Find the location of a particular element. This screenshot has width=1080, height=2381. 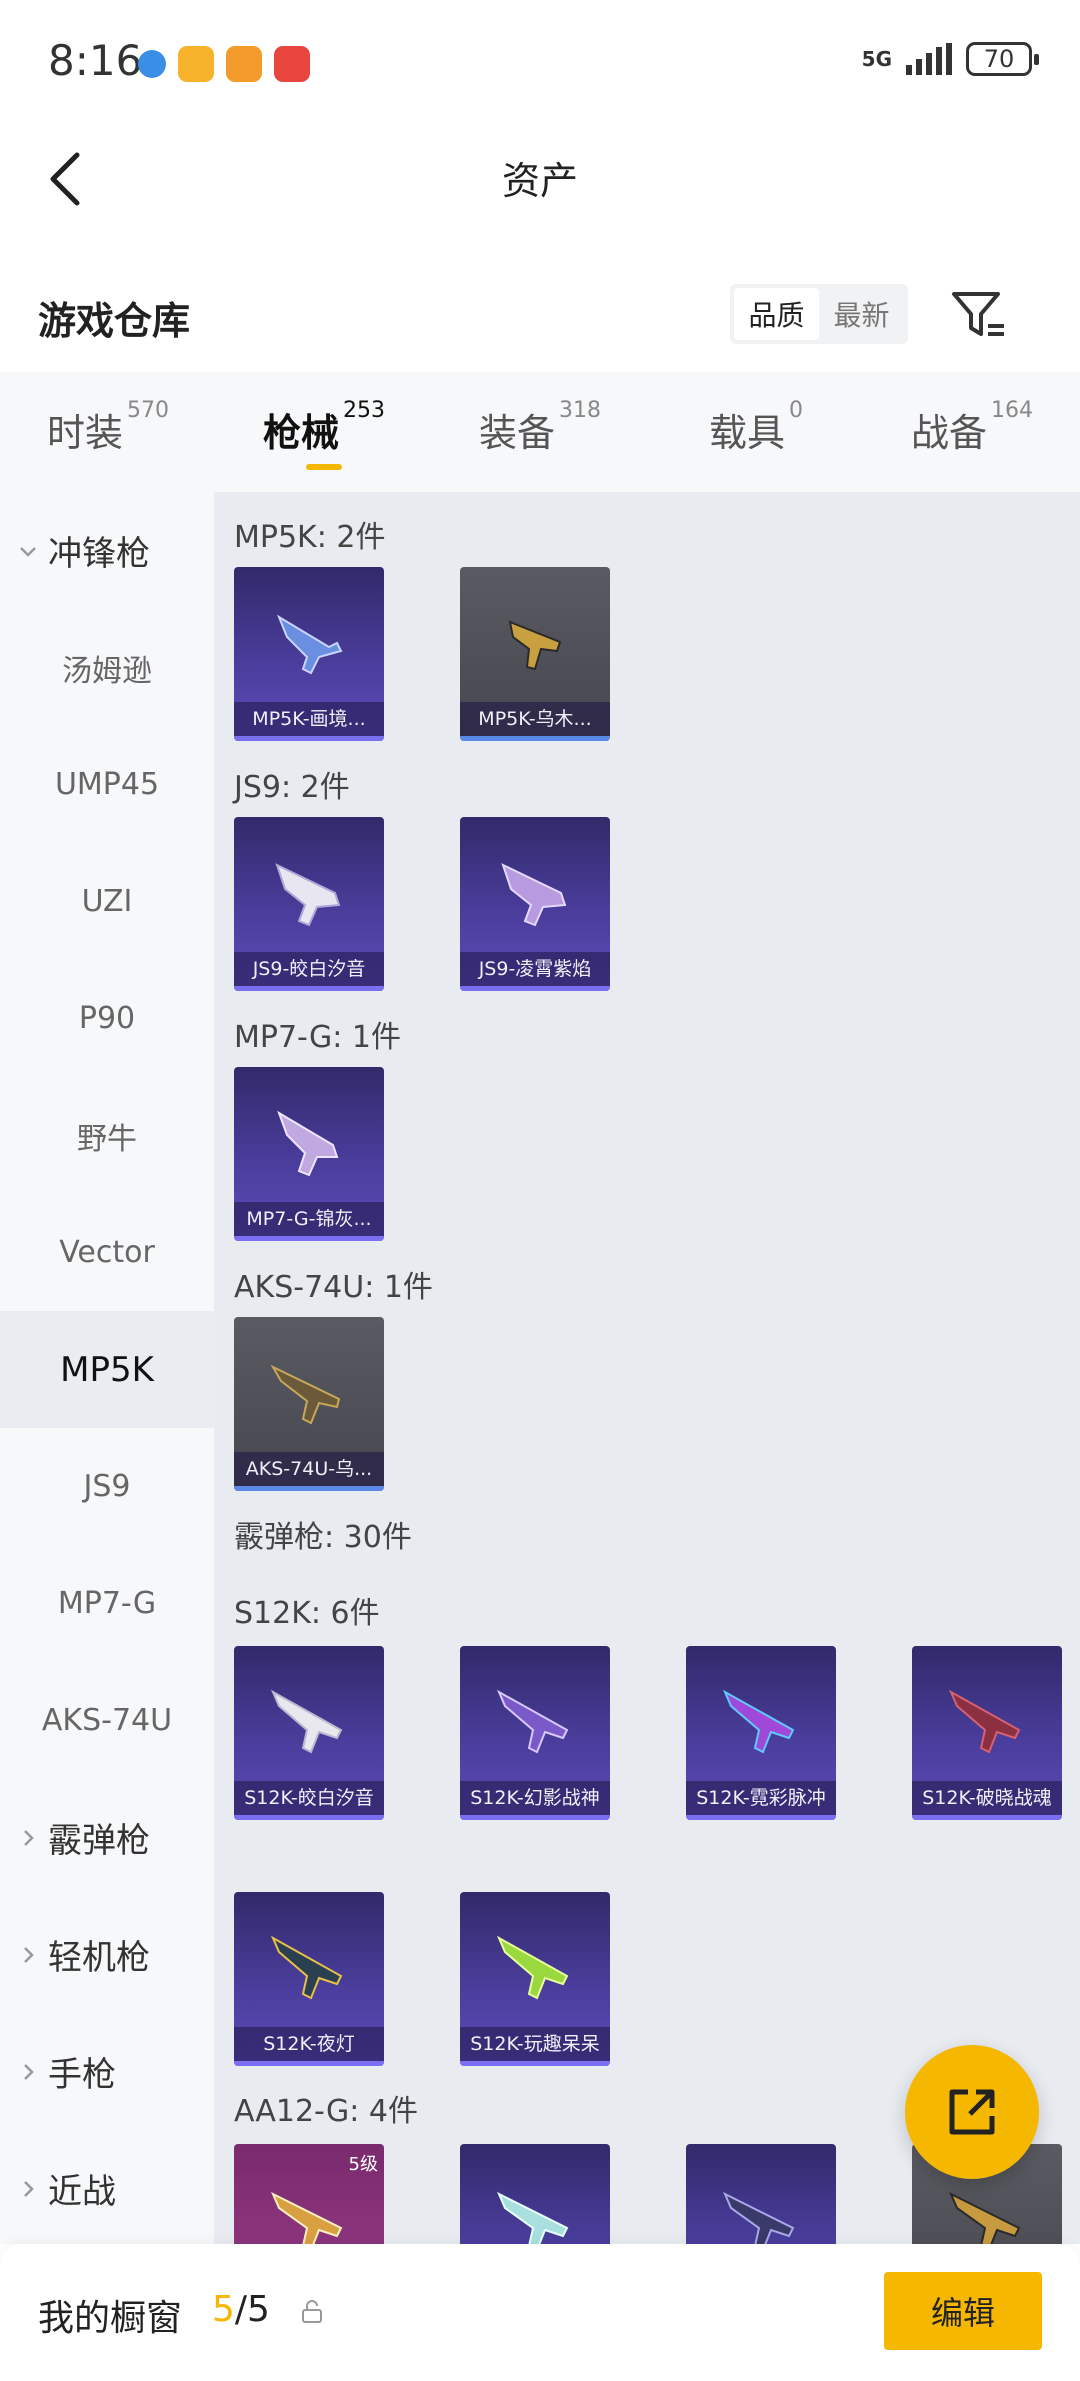

item-name: S12K-夜灯 is located at coordinates (309, 2044).